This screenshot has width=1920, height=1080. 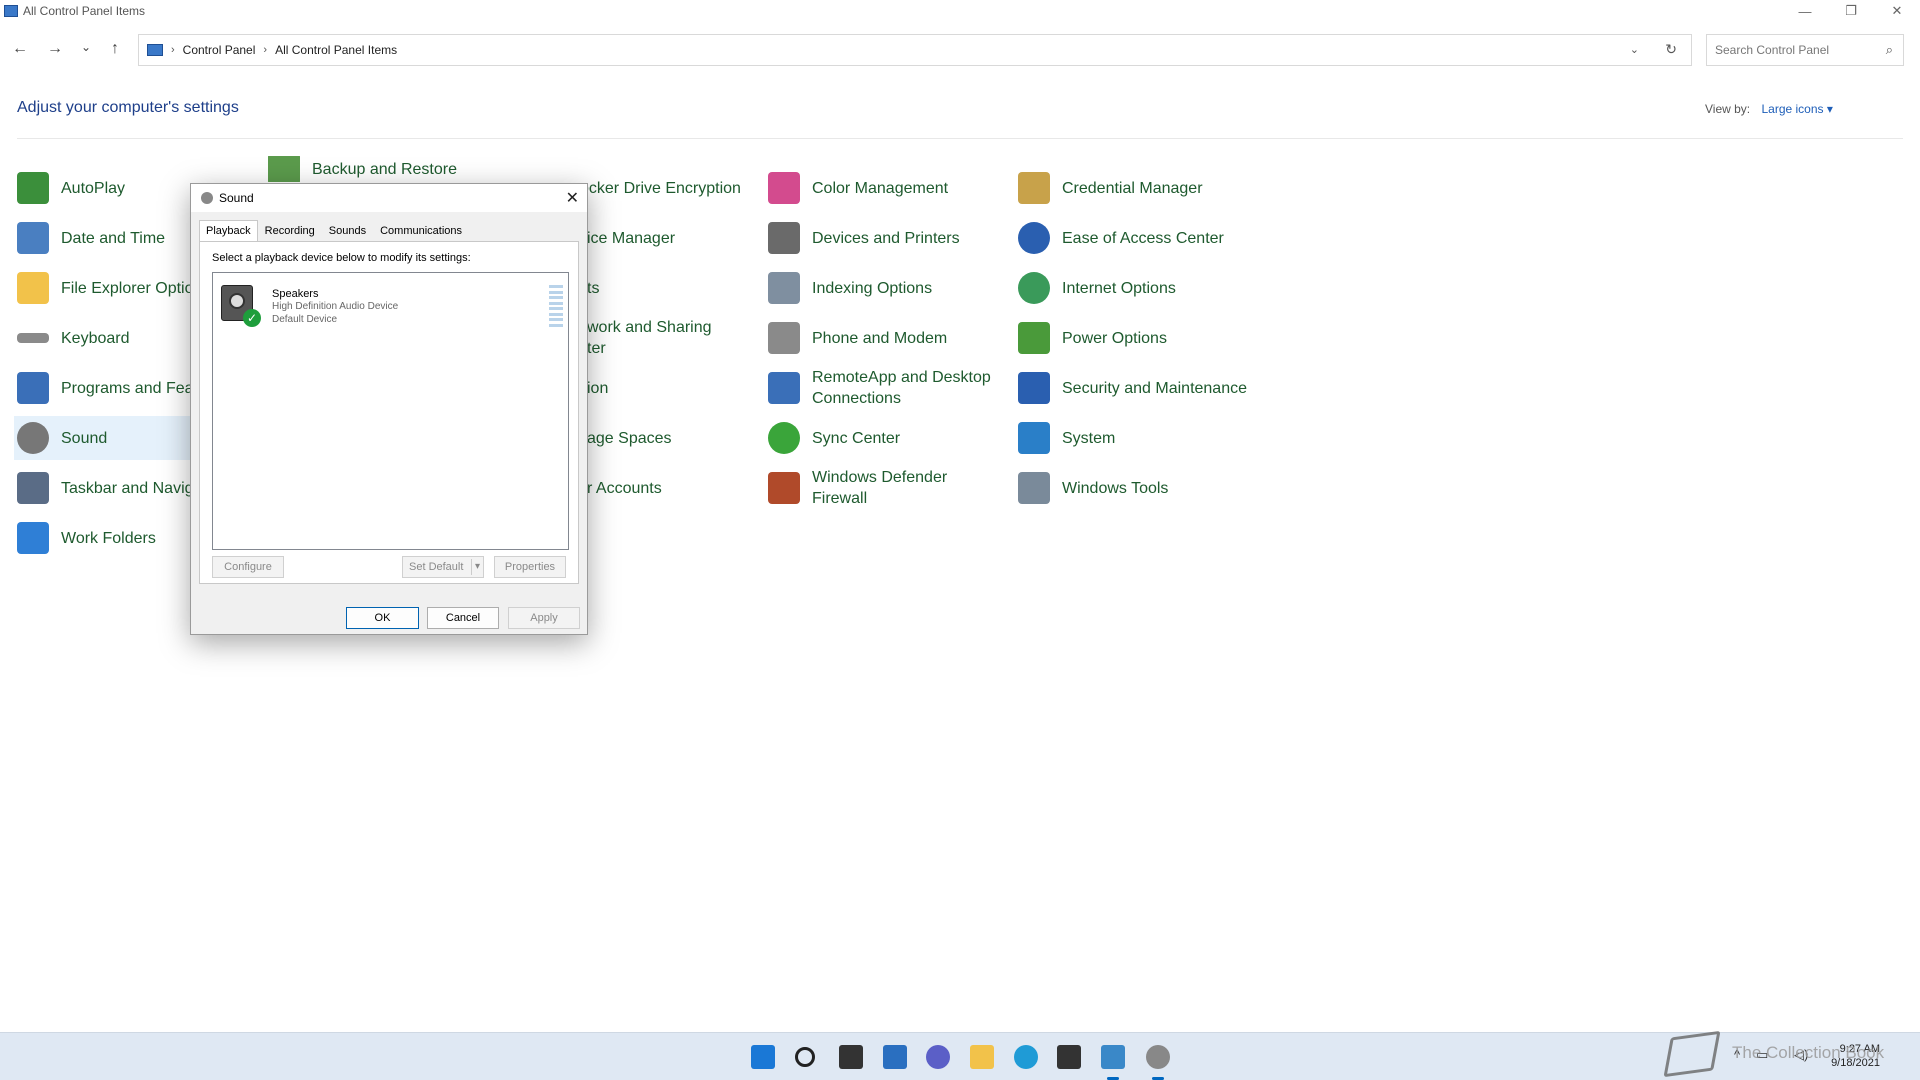 I want to click on item-security-maintenance: Security and Maintenance, so click(x=1132, y=388).